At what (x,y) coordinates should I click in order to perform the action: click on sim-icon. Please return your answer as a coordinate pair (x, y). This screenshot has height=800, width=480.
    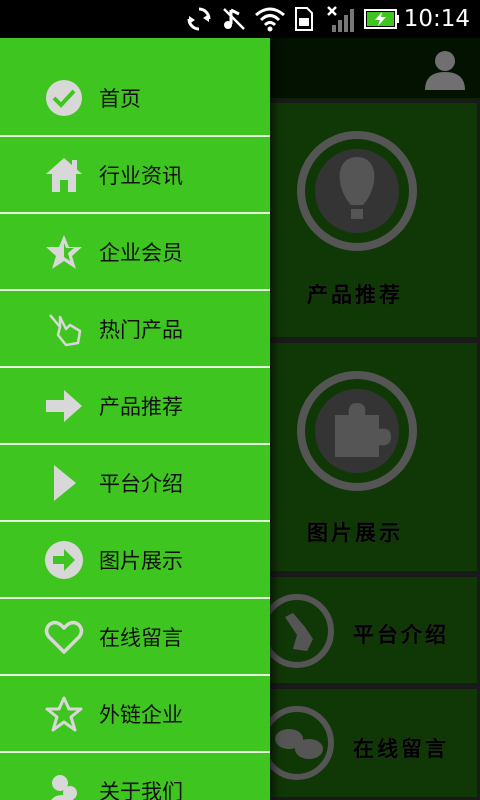
    Looking at the image, I should click on (304, 19).